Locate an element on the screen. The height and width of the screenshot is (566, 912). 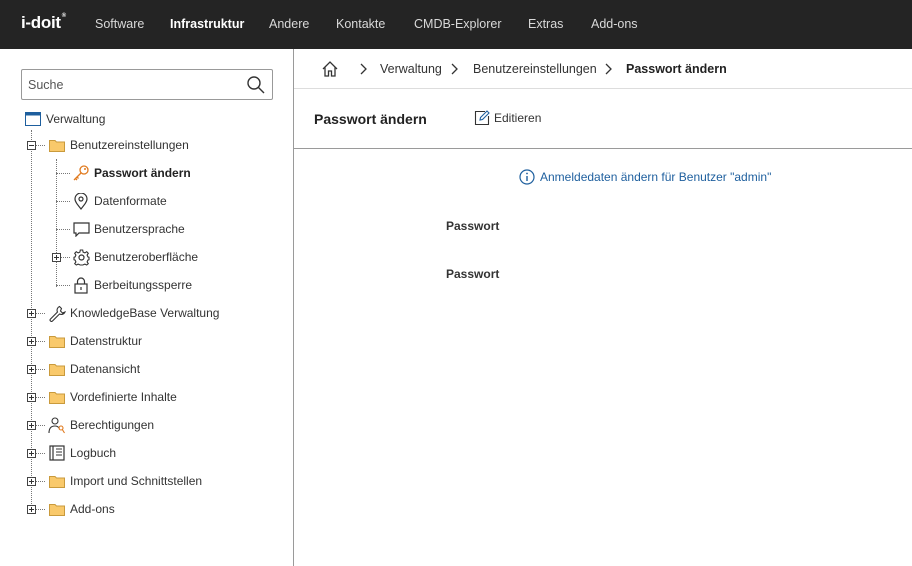
tree-label: Passwort ändern is located at coordinates (142, 173).